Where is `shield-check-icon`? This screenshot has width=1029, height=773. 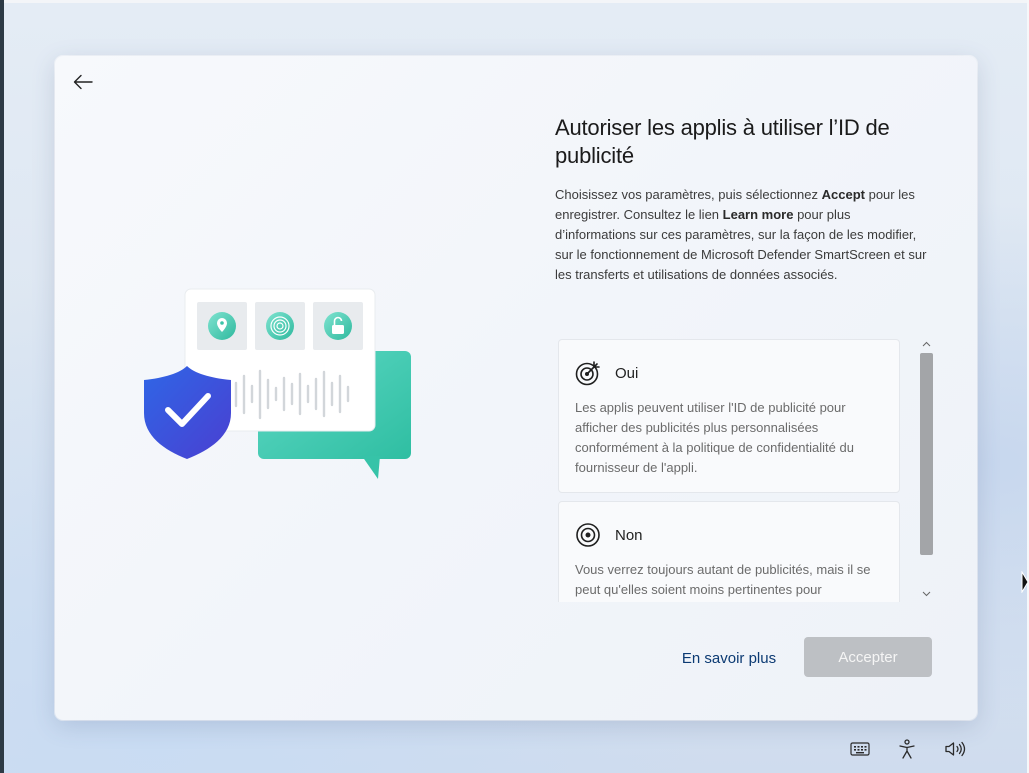
shield-check-icon is located at coordinates (187, 412).